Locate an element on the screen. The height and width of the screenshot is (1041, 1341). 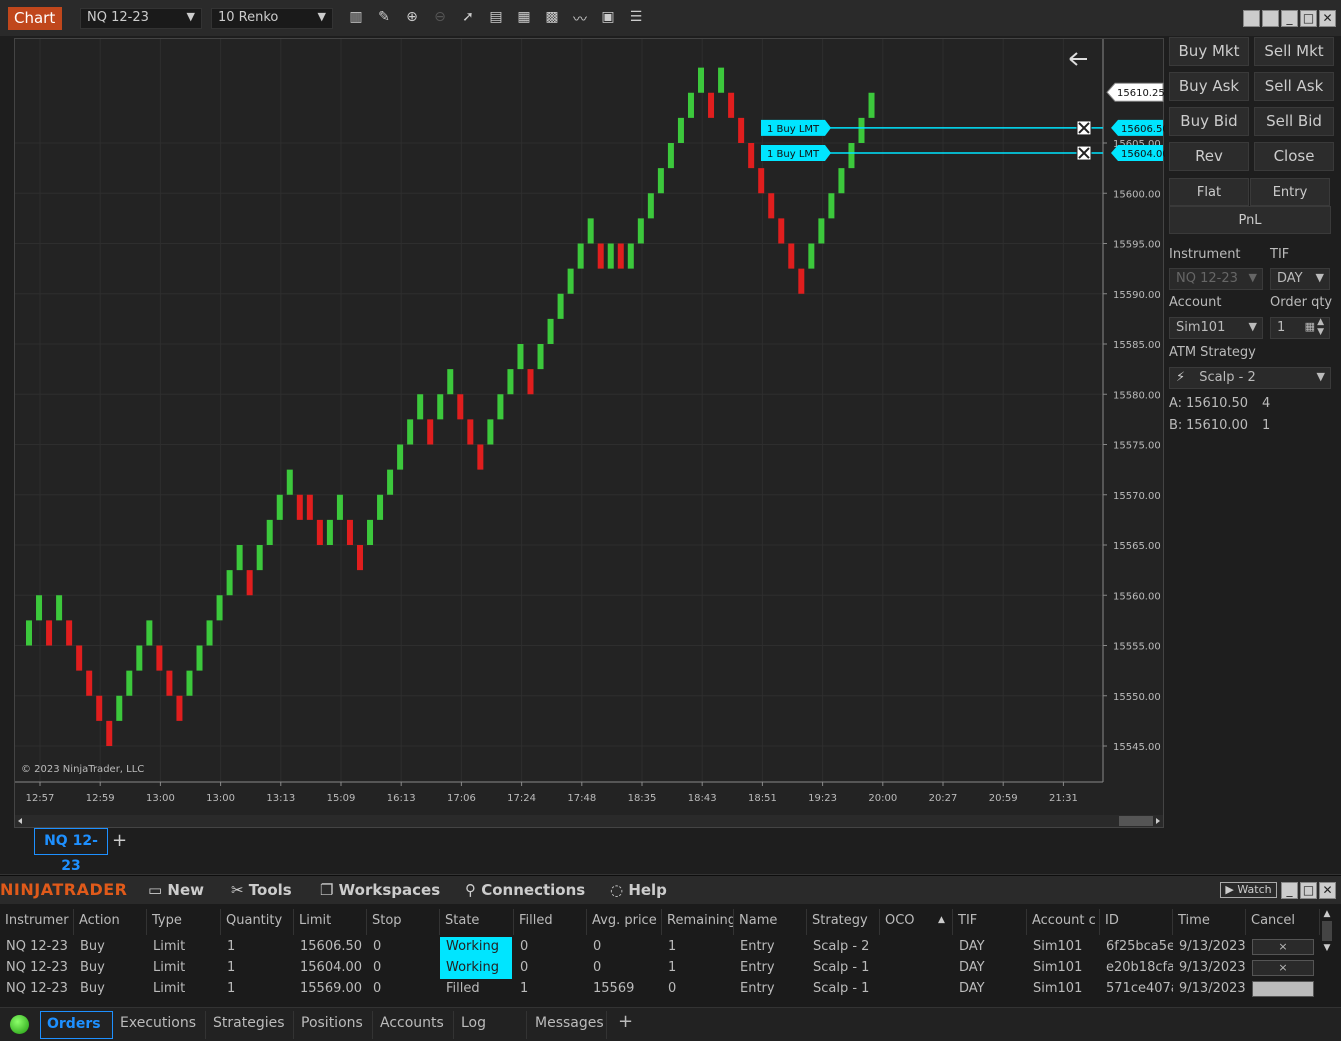
qty-stepper-icon: ▲ ▼ is located at coordinates (1320, 327).